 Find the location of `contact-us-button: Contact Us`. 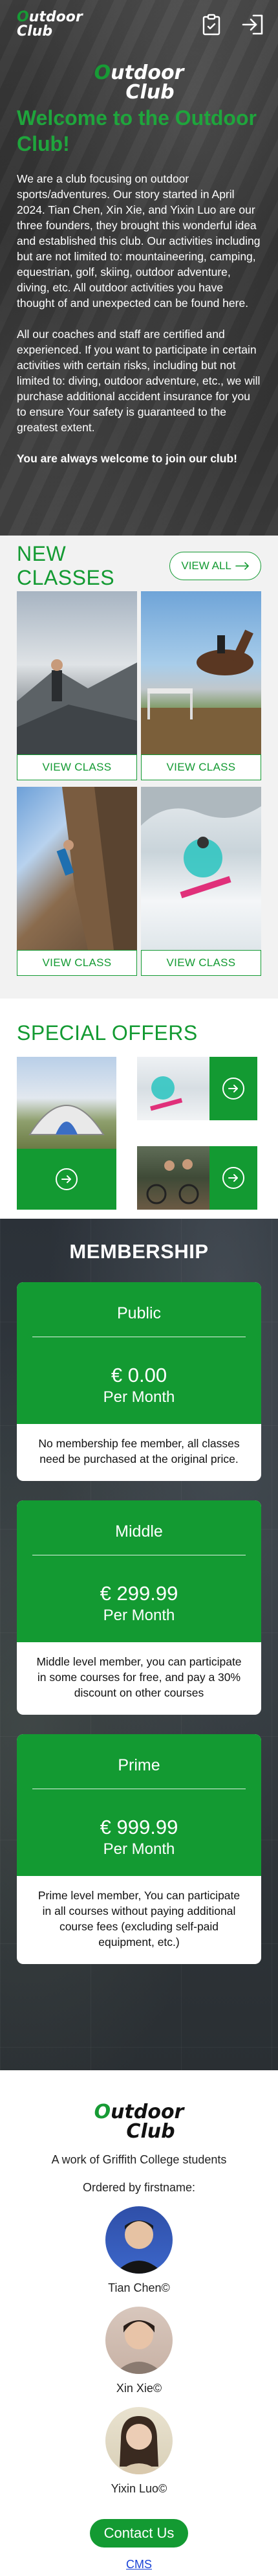

contact-us-button: Contact Us is located at coordinates (139, 2533).